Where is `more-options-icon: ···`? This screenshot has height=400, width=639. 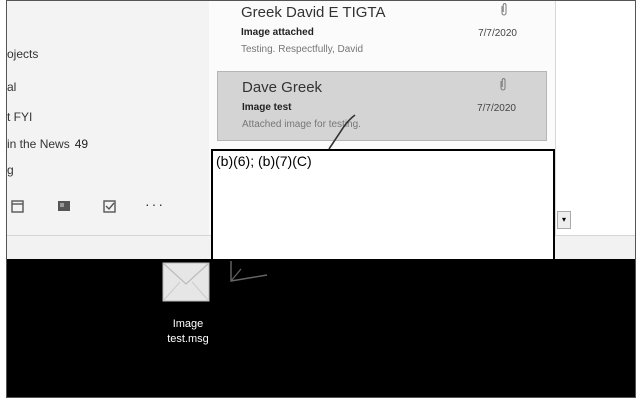 more-options-icon: ··· is located at coordinates (155, 204).